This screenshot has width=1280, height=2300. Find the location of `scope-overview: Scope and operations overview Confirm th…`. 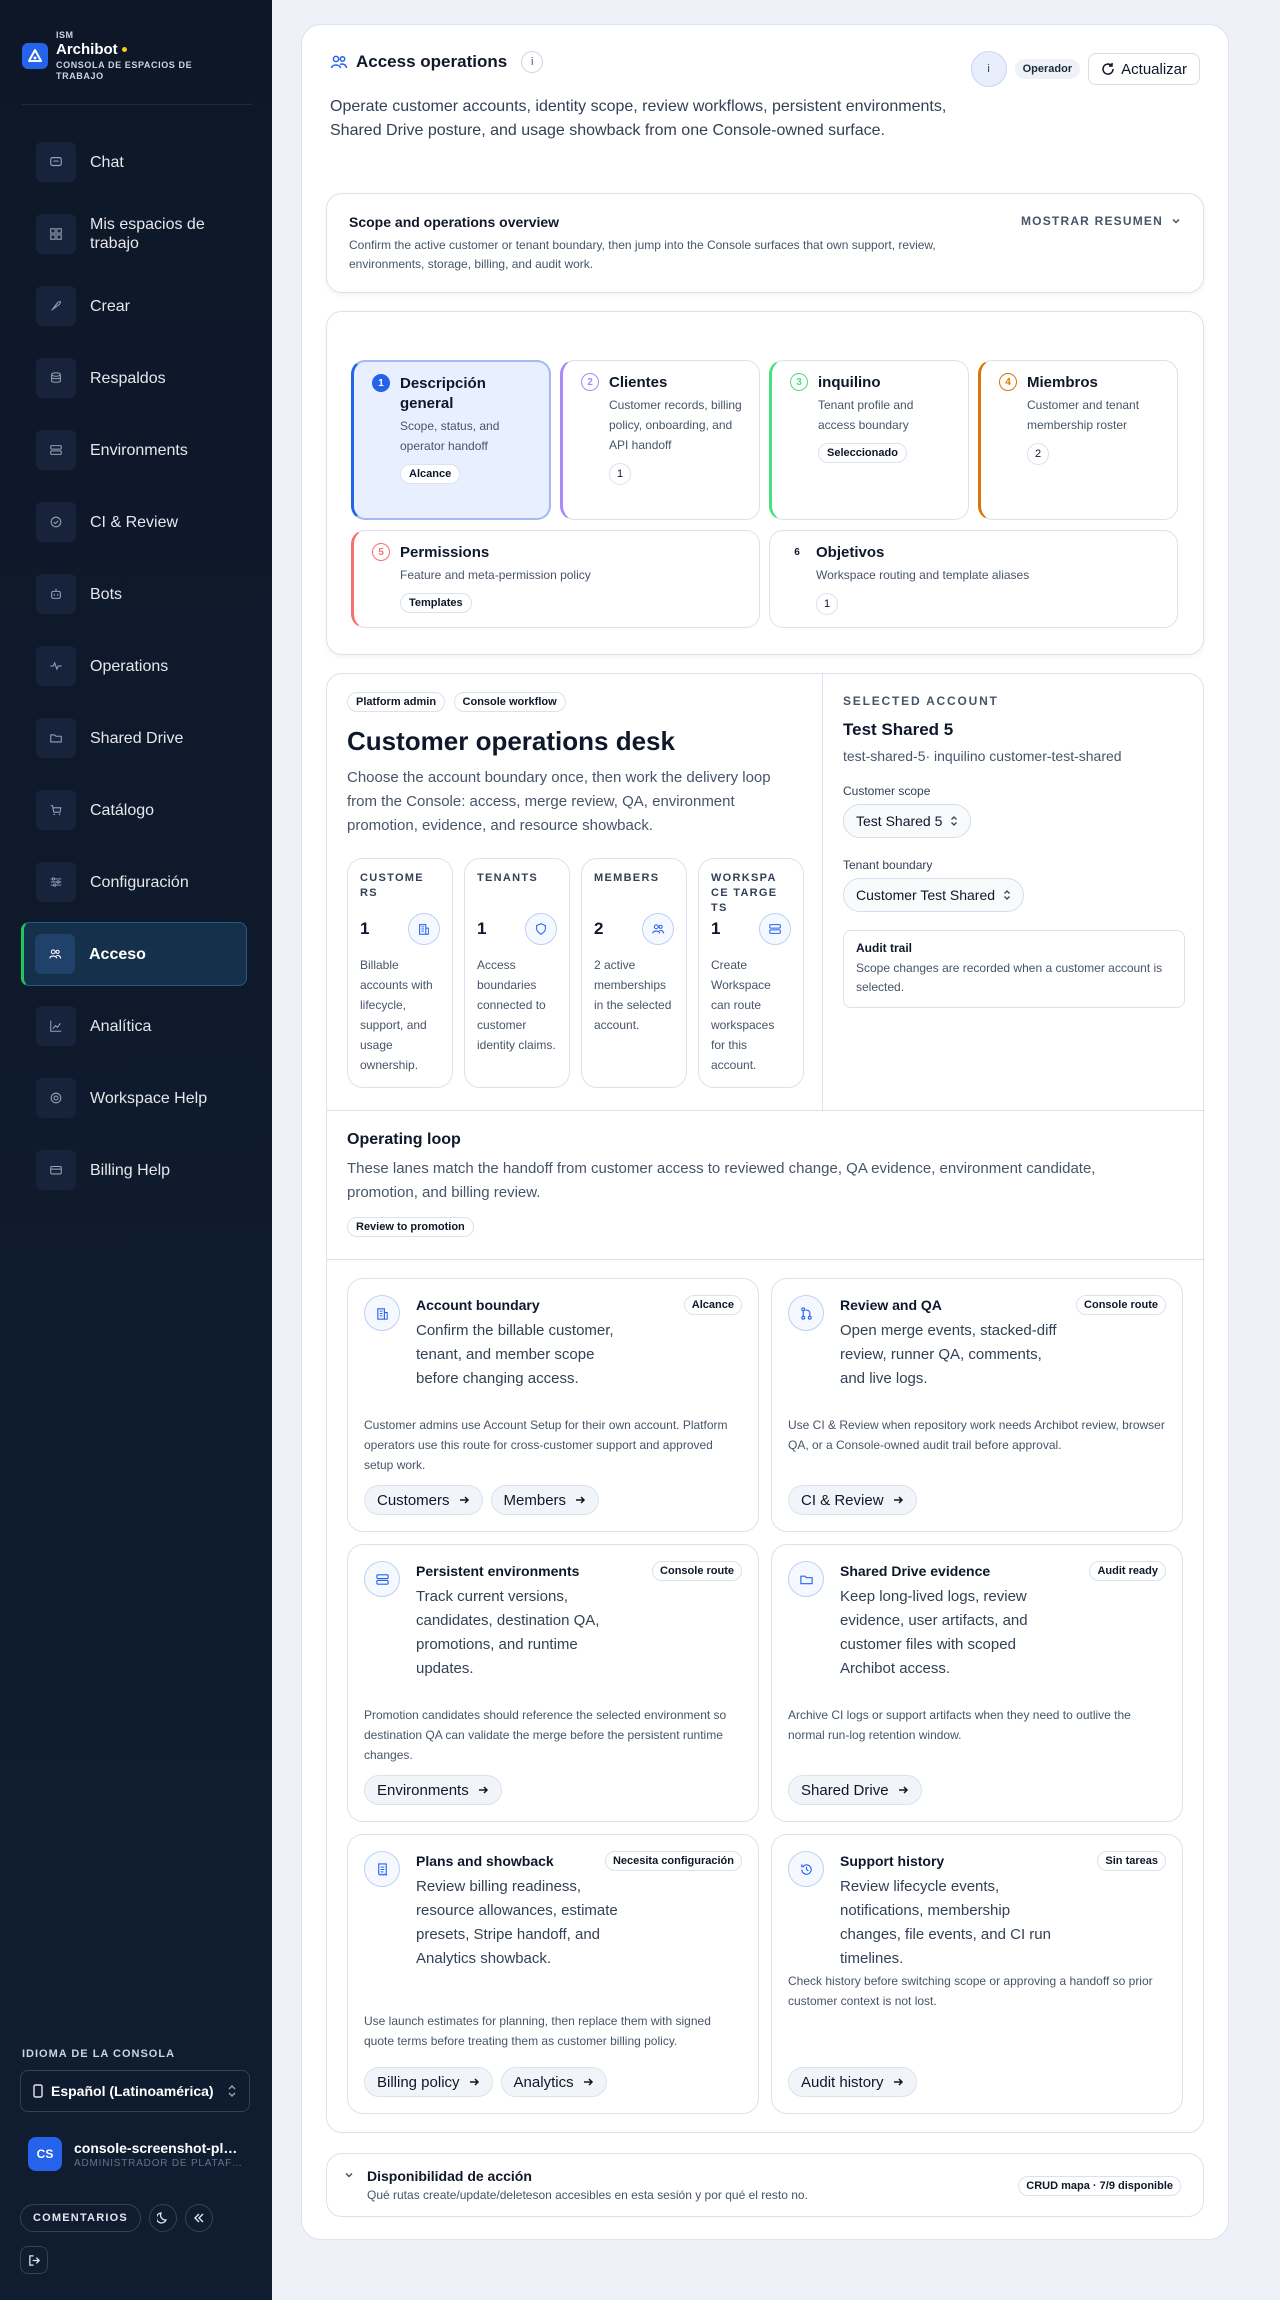

scope-overview: Scope and operations overview Confirm th… is located at coordinates (765, 243).